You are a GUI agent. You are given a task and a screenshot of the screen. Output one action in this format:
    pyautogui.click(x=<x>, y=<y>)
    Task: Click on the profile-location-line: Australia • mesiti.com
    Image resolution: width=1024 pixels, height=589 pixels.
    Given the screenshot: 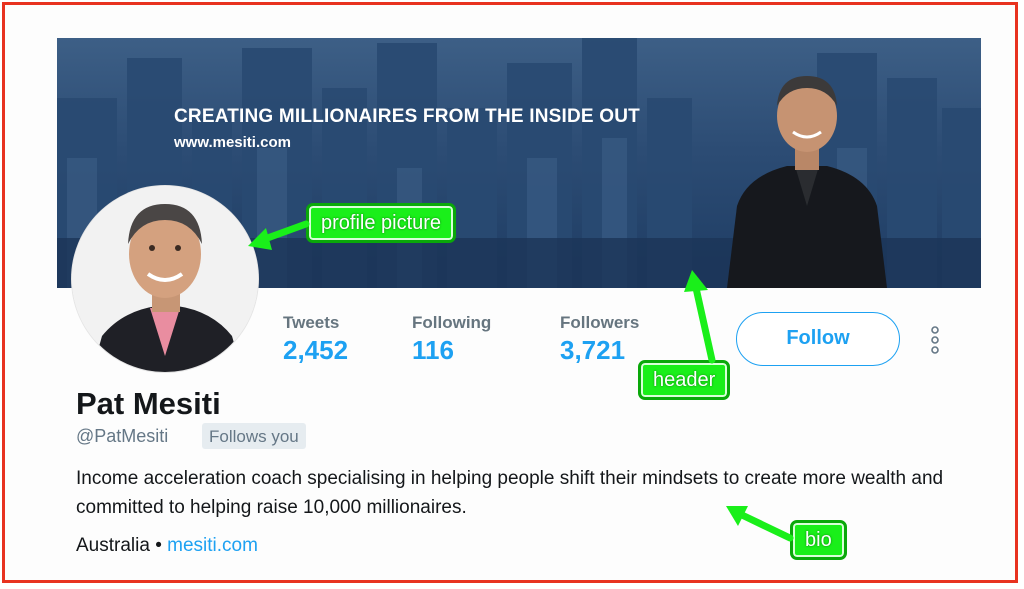 What is the action you would take?
    pyautogui.click(x=167, y=546)
    